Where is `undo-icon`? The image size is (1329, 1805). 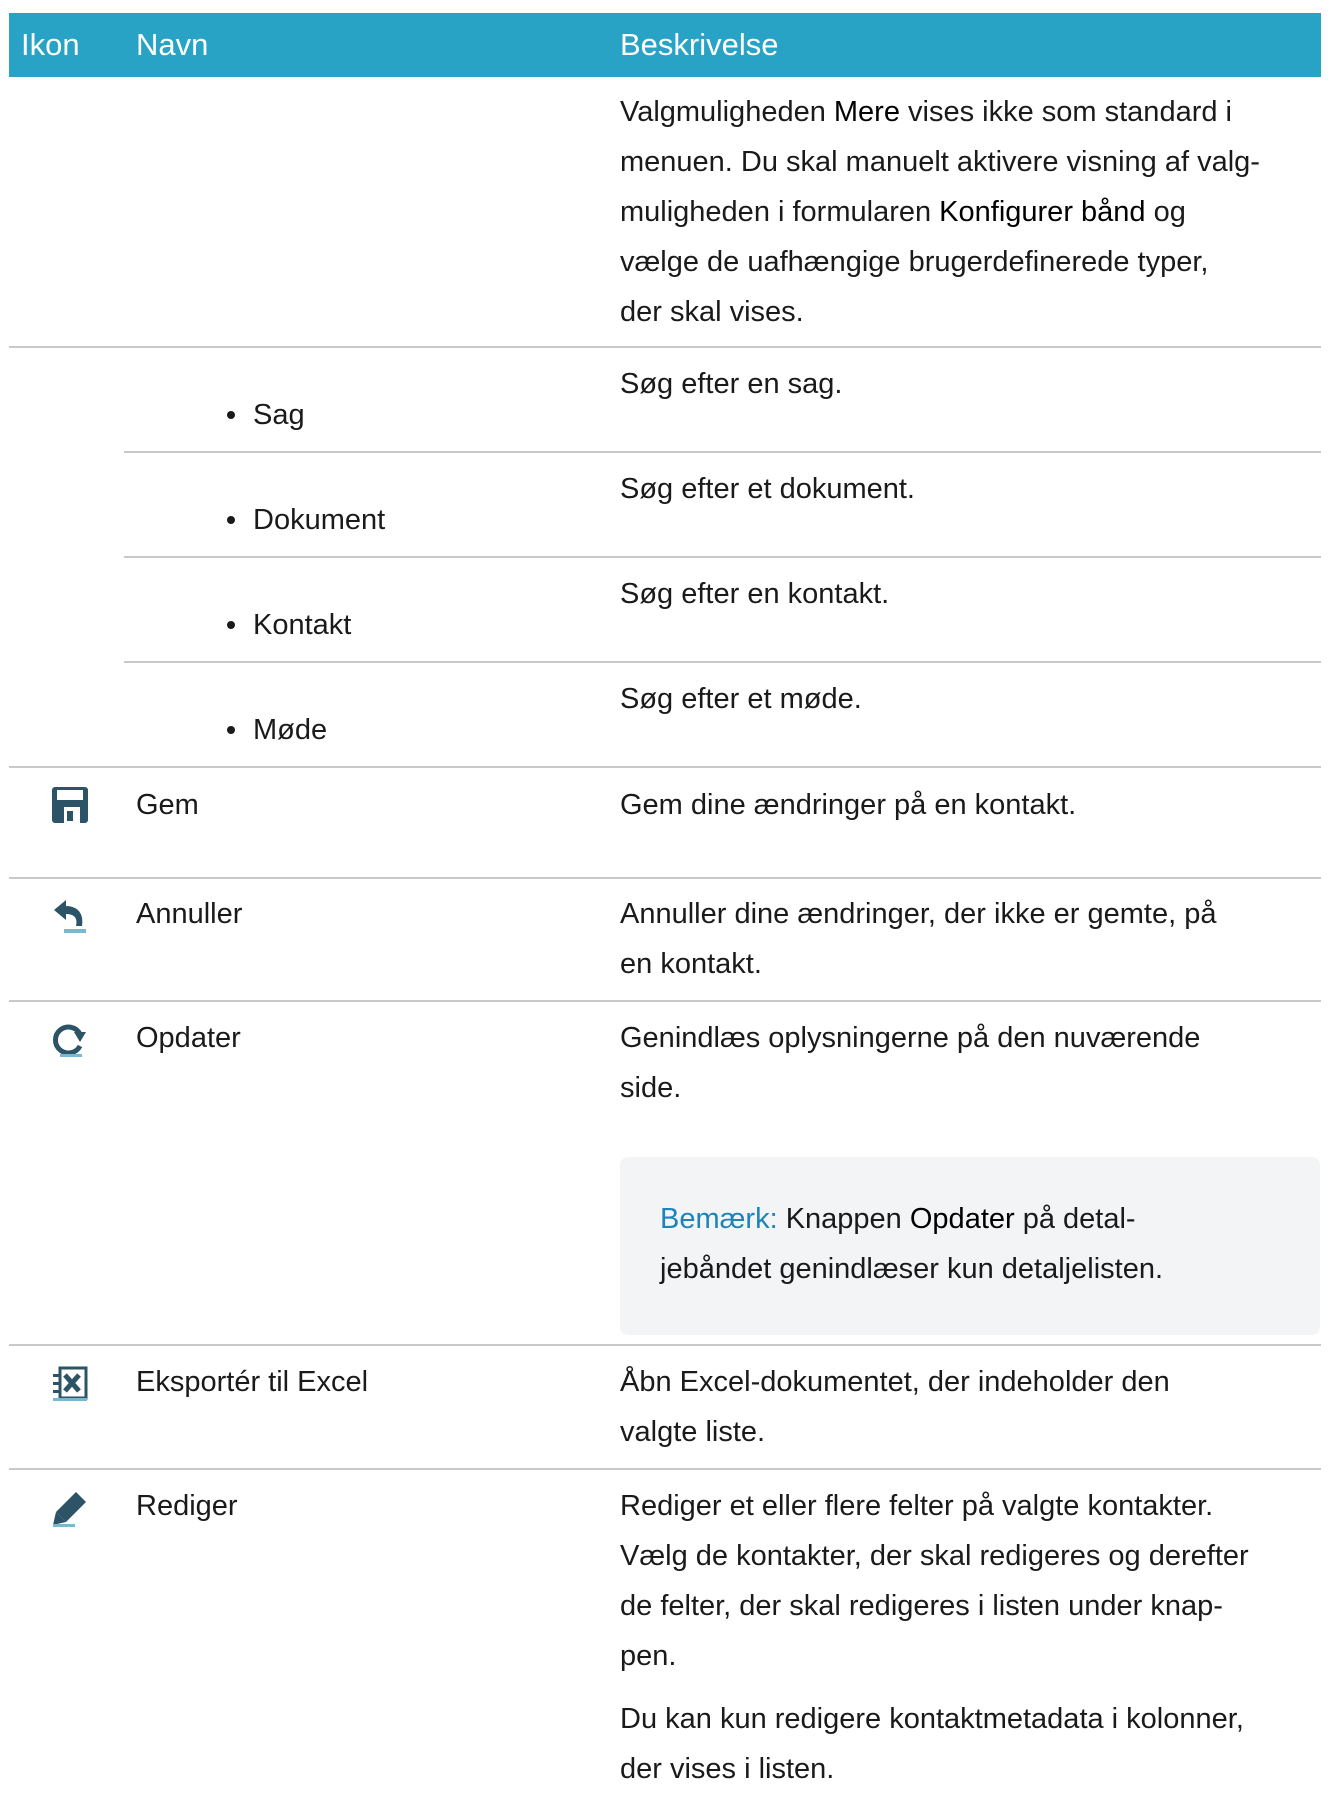 undo-icon is located at coordinates (70, 916).